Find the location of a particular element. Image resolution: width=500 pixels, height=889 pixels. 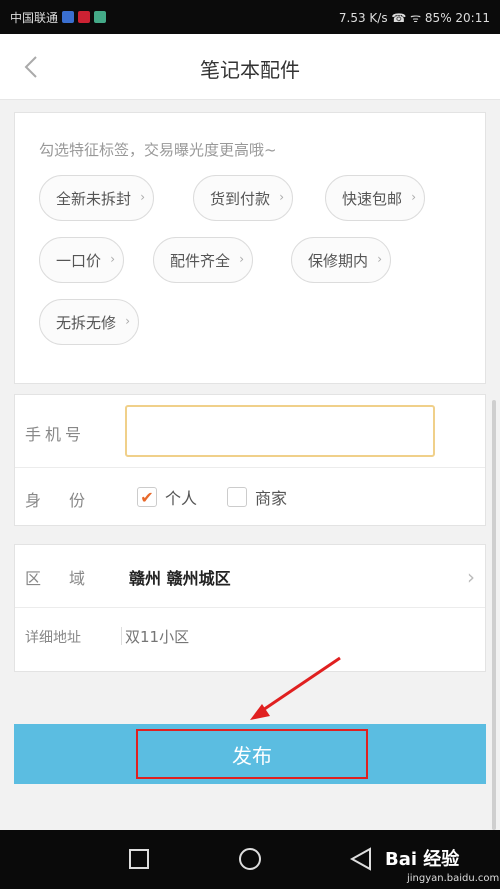

back-nav-button is located at coordinates (361, 859).